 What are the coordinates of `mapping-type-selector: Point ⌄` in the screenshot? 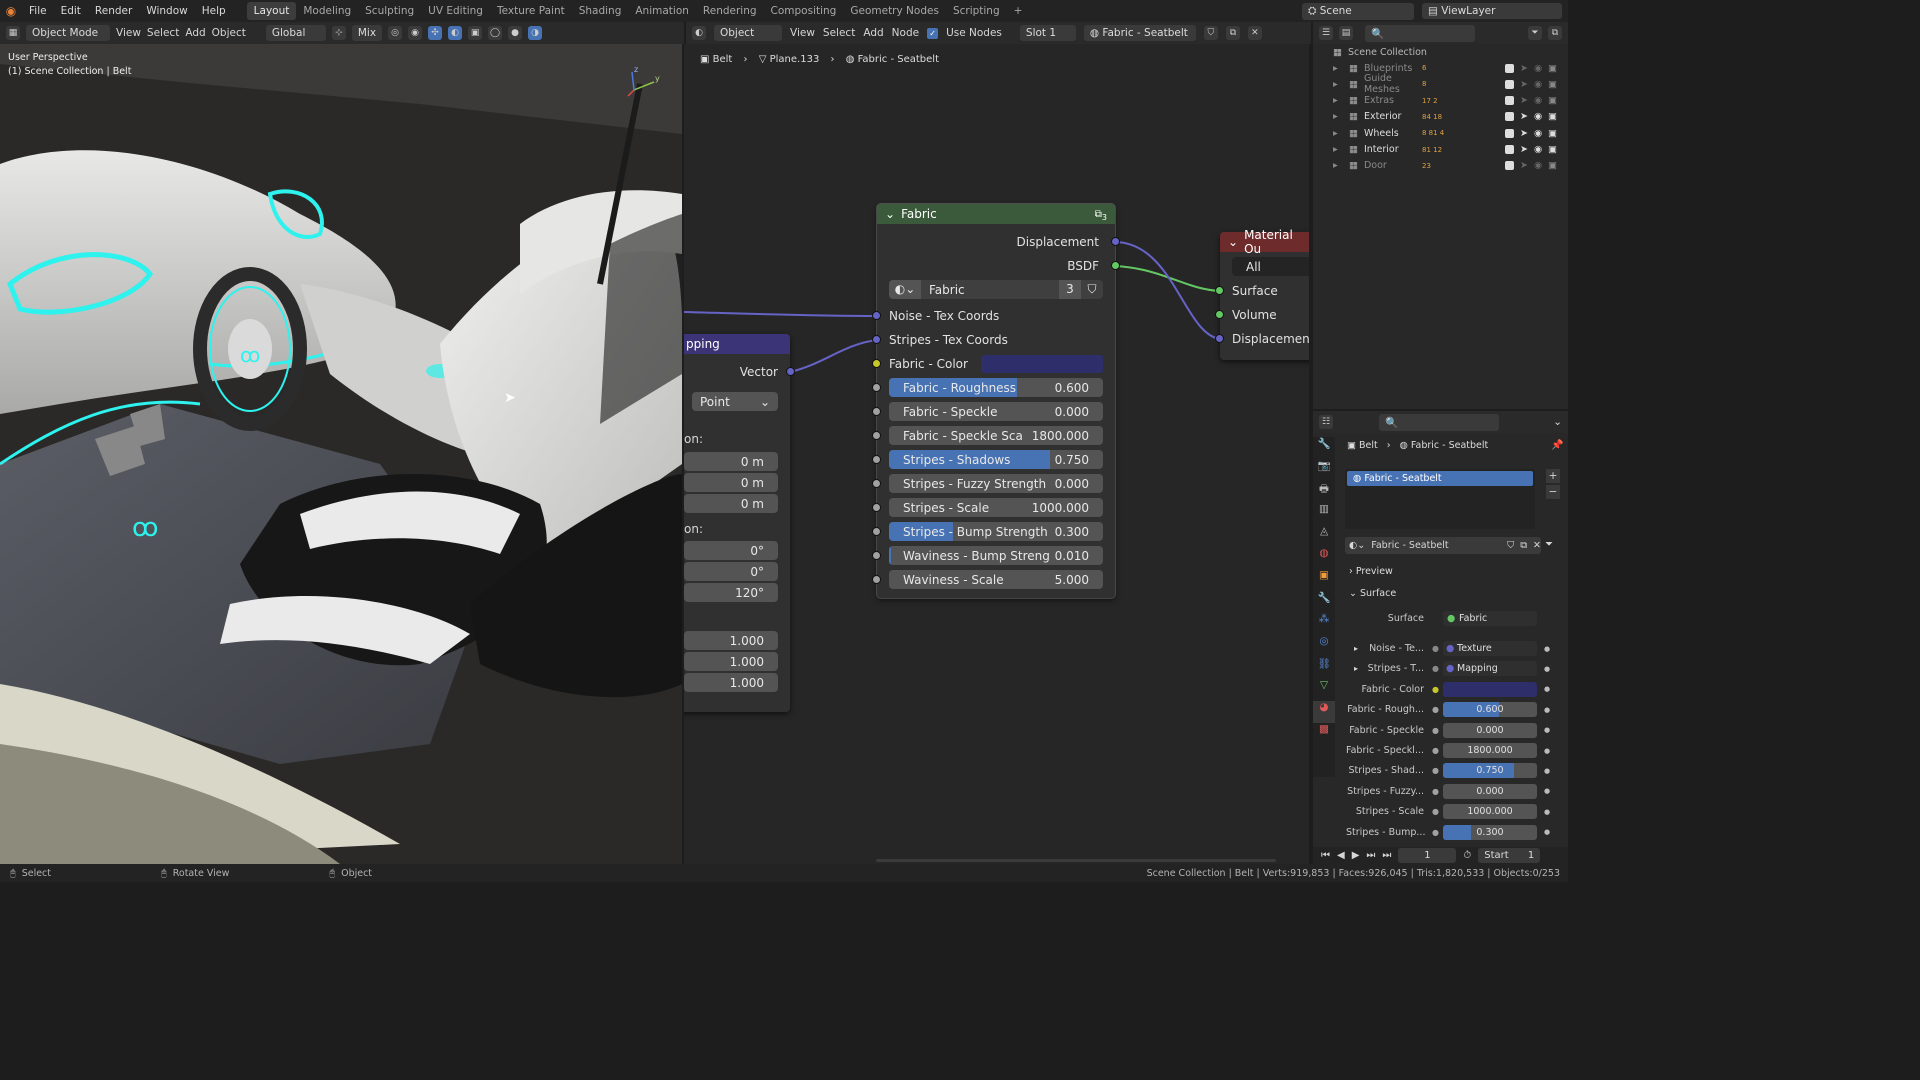 It's located at (735, 401).